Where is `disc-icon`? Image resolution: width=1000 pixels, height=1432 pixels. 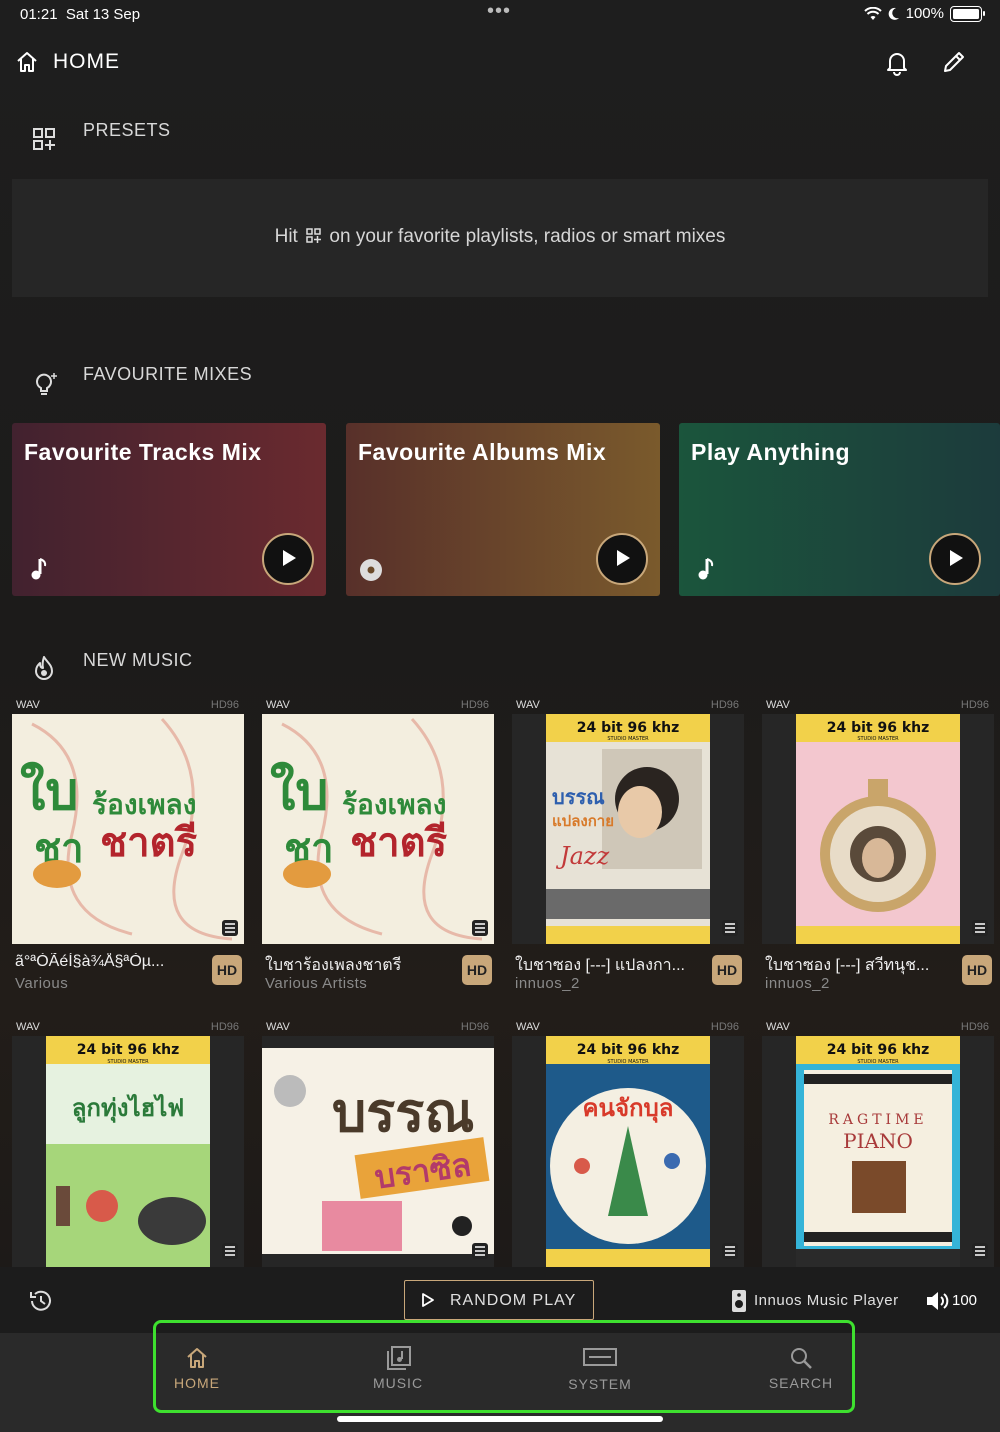 disc-icon is located at coordinates (371, 570).